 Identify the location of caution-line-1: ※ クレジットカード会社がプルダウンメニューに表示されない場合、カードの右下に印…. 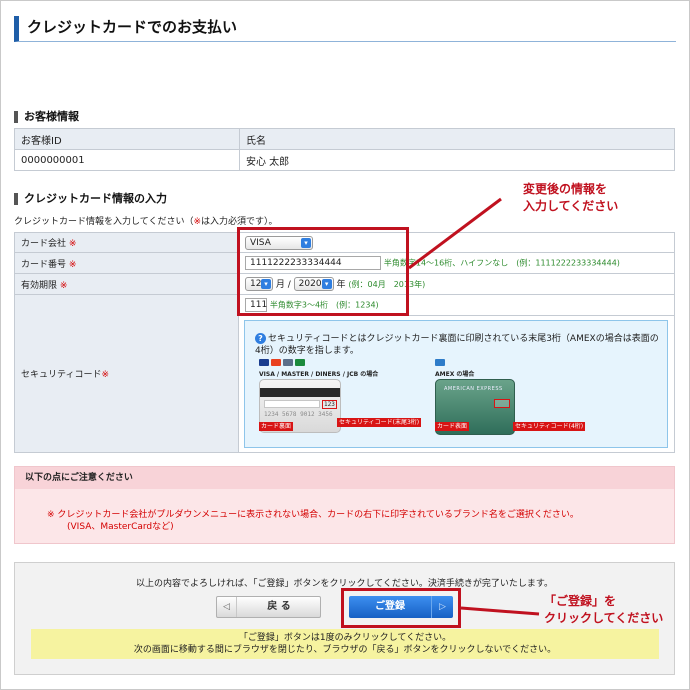
(313, 515).